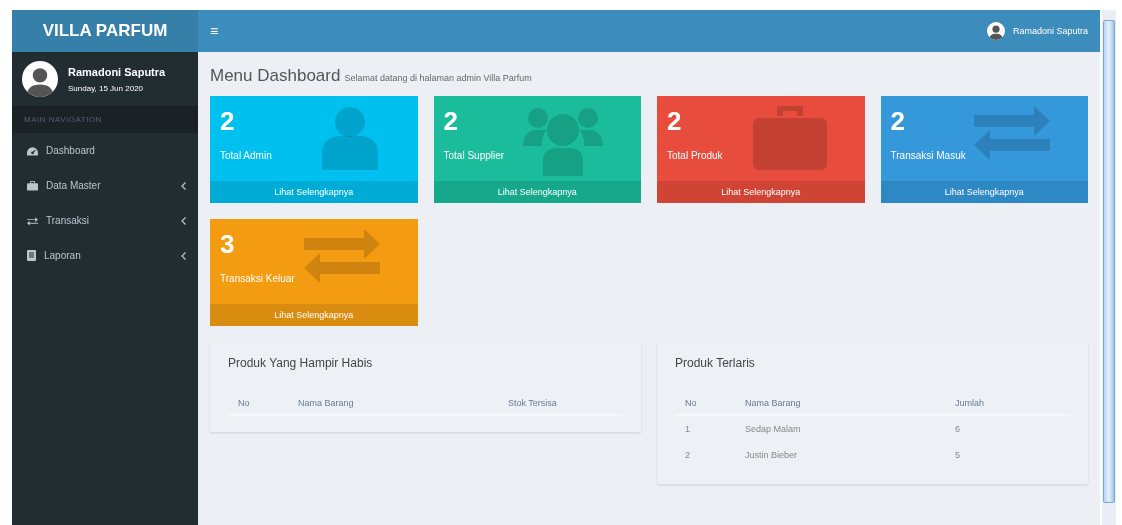  What do you see at coordinates (105, 185) in the screenshot?
I see `sidebar-item: Data Master` at bounding box center [105, 185].